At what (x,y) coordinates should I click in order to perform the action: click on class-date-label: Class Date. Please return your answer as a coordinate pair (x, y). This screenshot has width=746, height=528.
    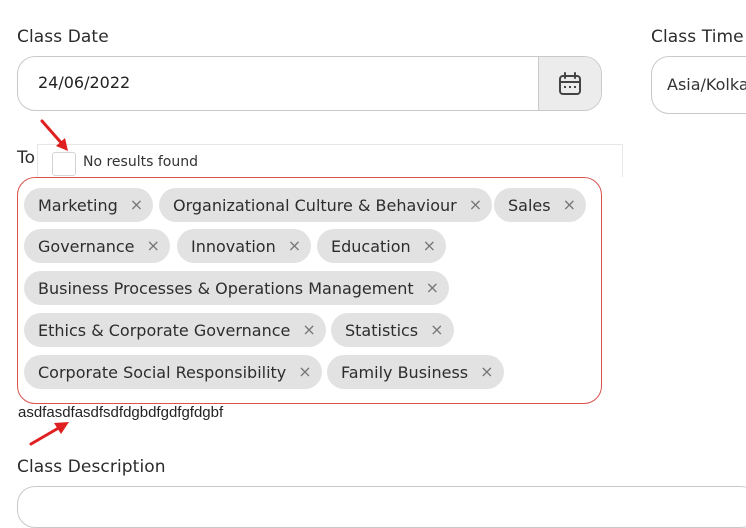
    Looking at the image, I should click on (63, 37).